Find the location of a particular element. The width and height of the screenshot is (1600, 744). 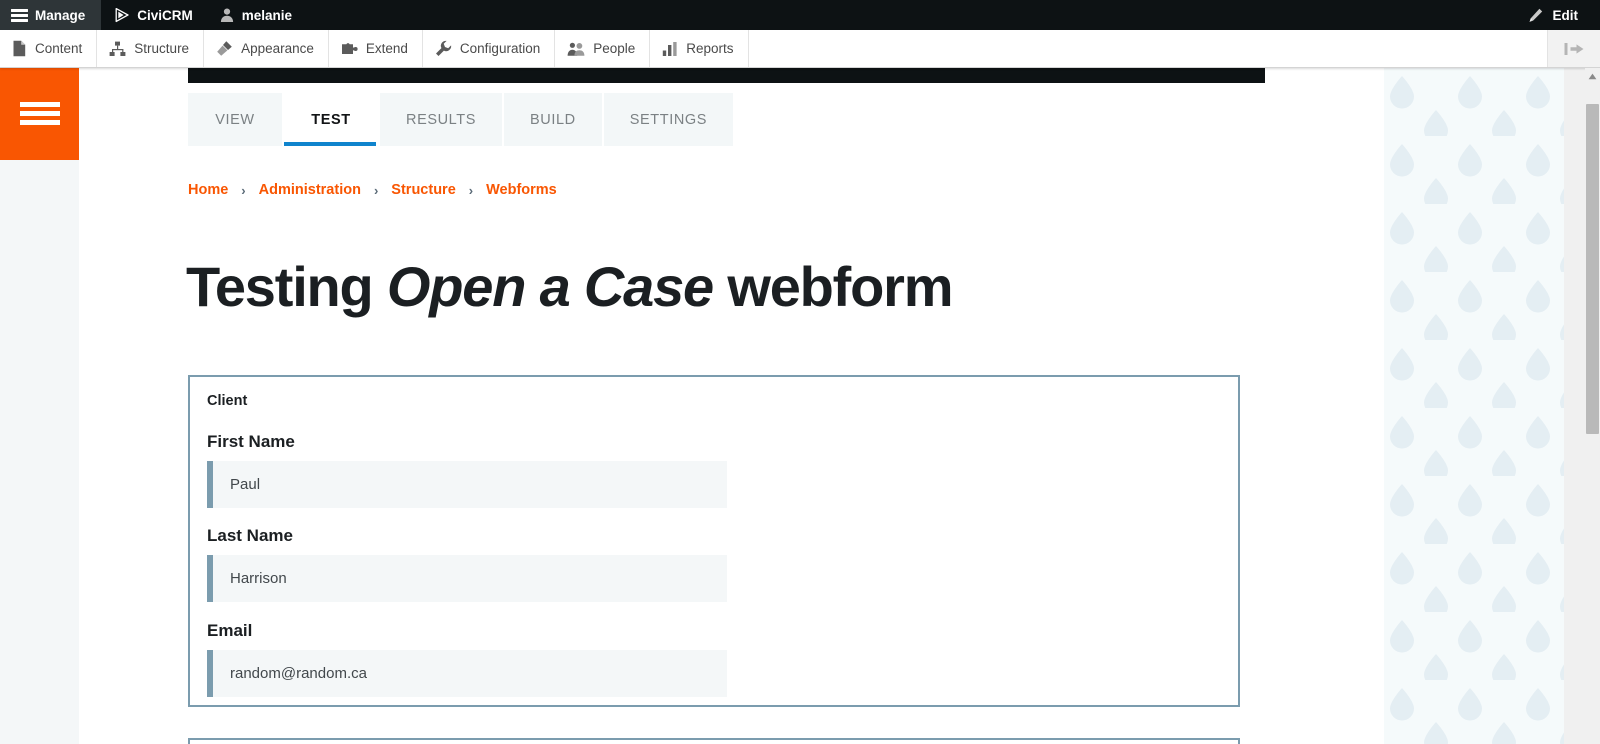

document-icon is located at coordinates (19, 48).